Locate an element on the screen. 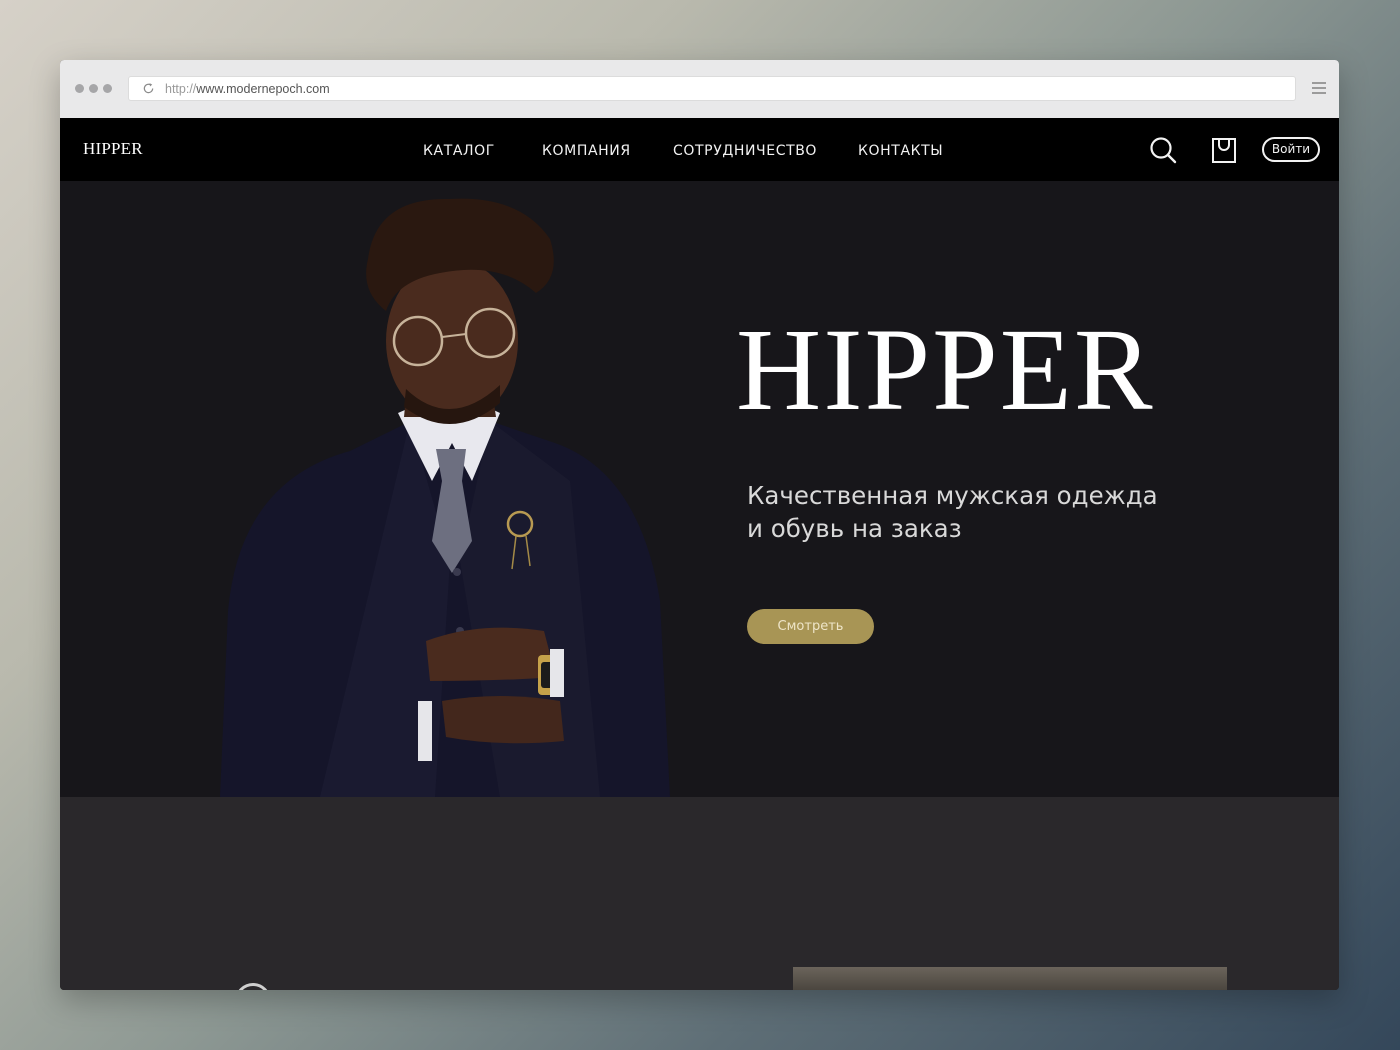 The width and height of the screenshot is (1400, 1050). hero-title: HIPPER is located at coordinates (945, 369).